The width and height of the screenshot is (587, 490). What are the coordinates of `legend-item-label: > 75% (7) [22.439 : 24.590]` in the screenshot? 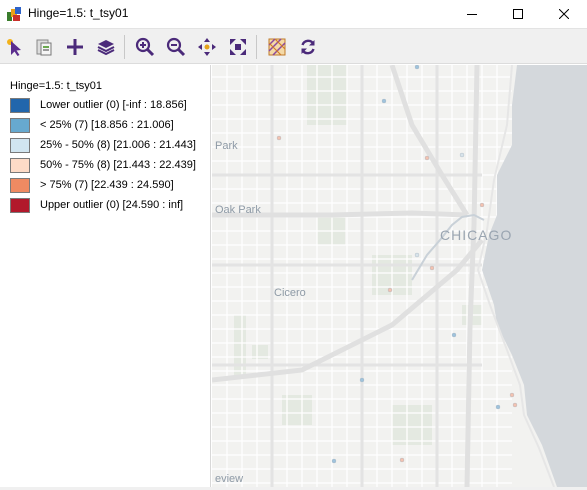 It's located at (107, 185).